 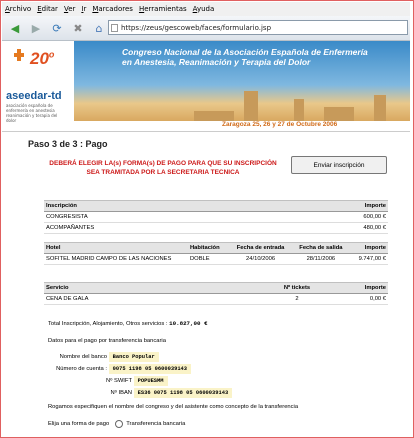 I want to click on column-header: Fecha de salida, so click(x=321, y=248).